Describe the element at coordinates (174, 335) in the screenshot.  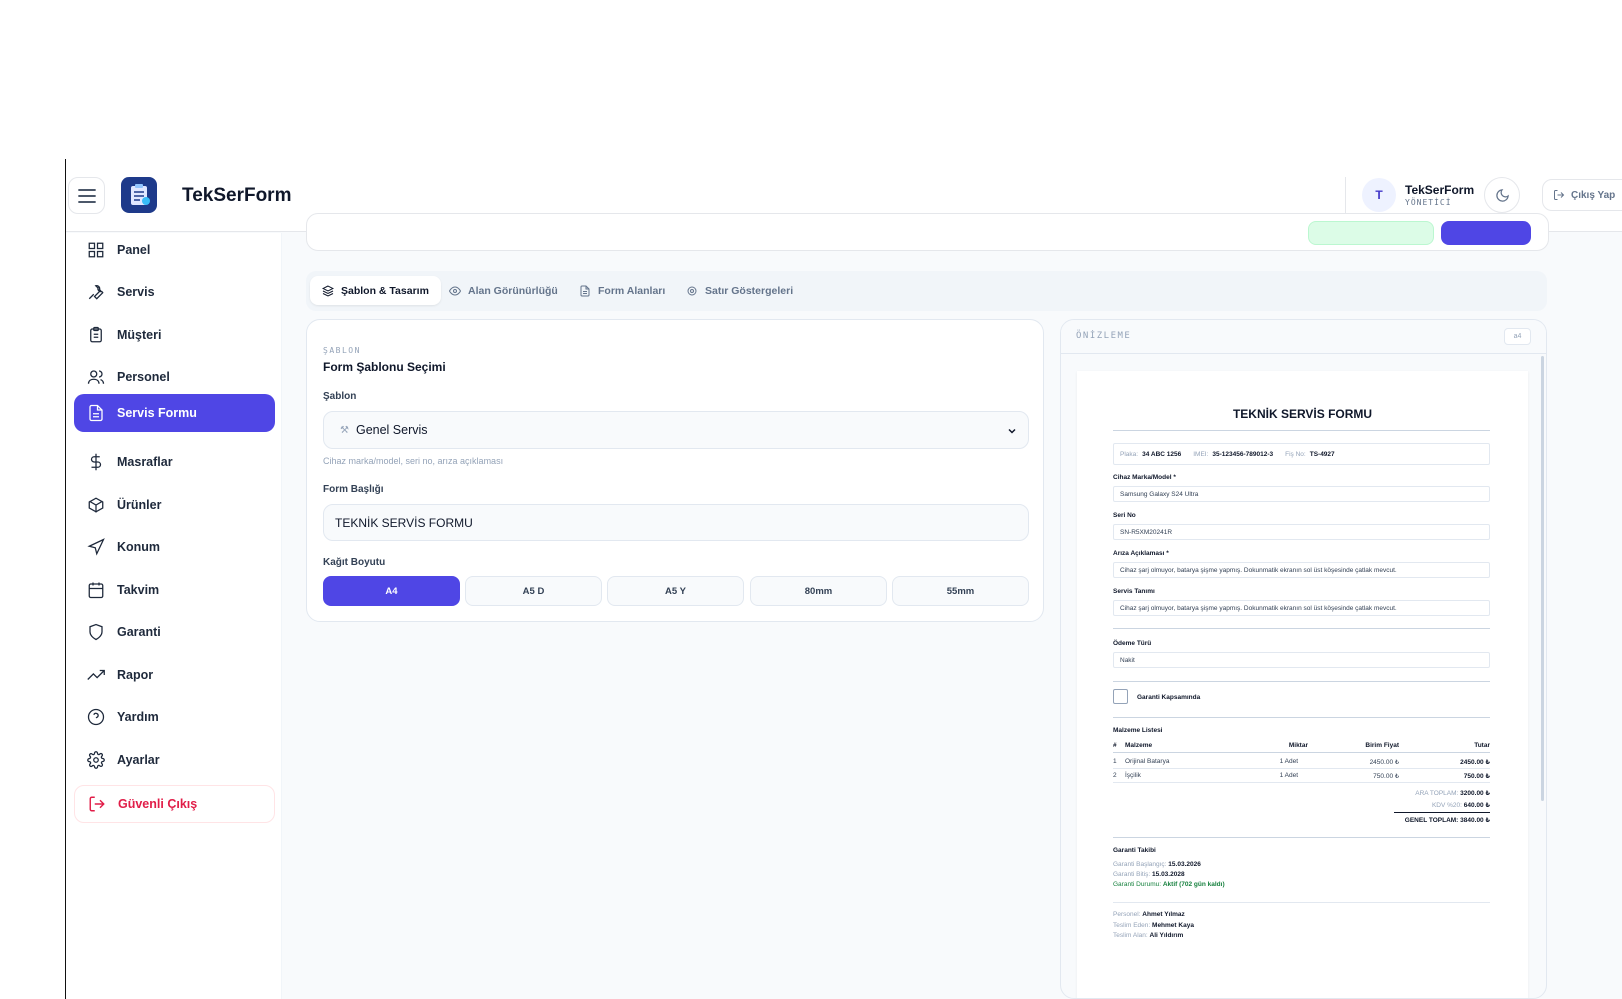
I see `sidebar-item-musteri: Müşteri` at that location.